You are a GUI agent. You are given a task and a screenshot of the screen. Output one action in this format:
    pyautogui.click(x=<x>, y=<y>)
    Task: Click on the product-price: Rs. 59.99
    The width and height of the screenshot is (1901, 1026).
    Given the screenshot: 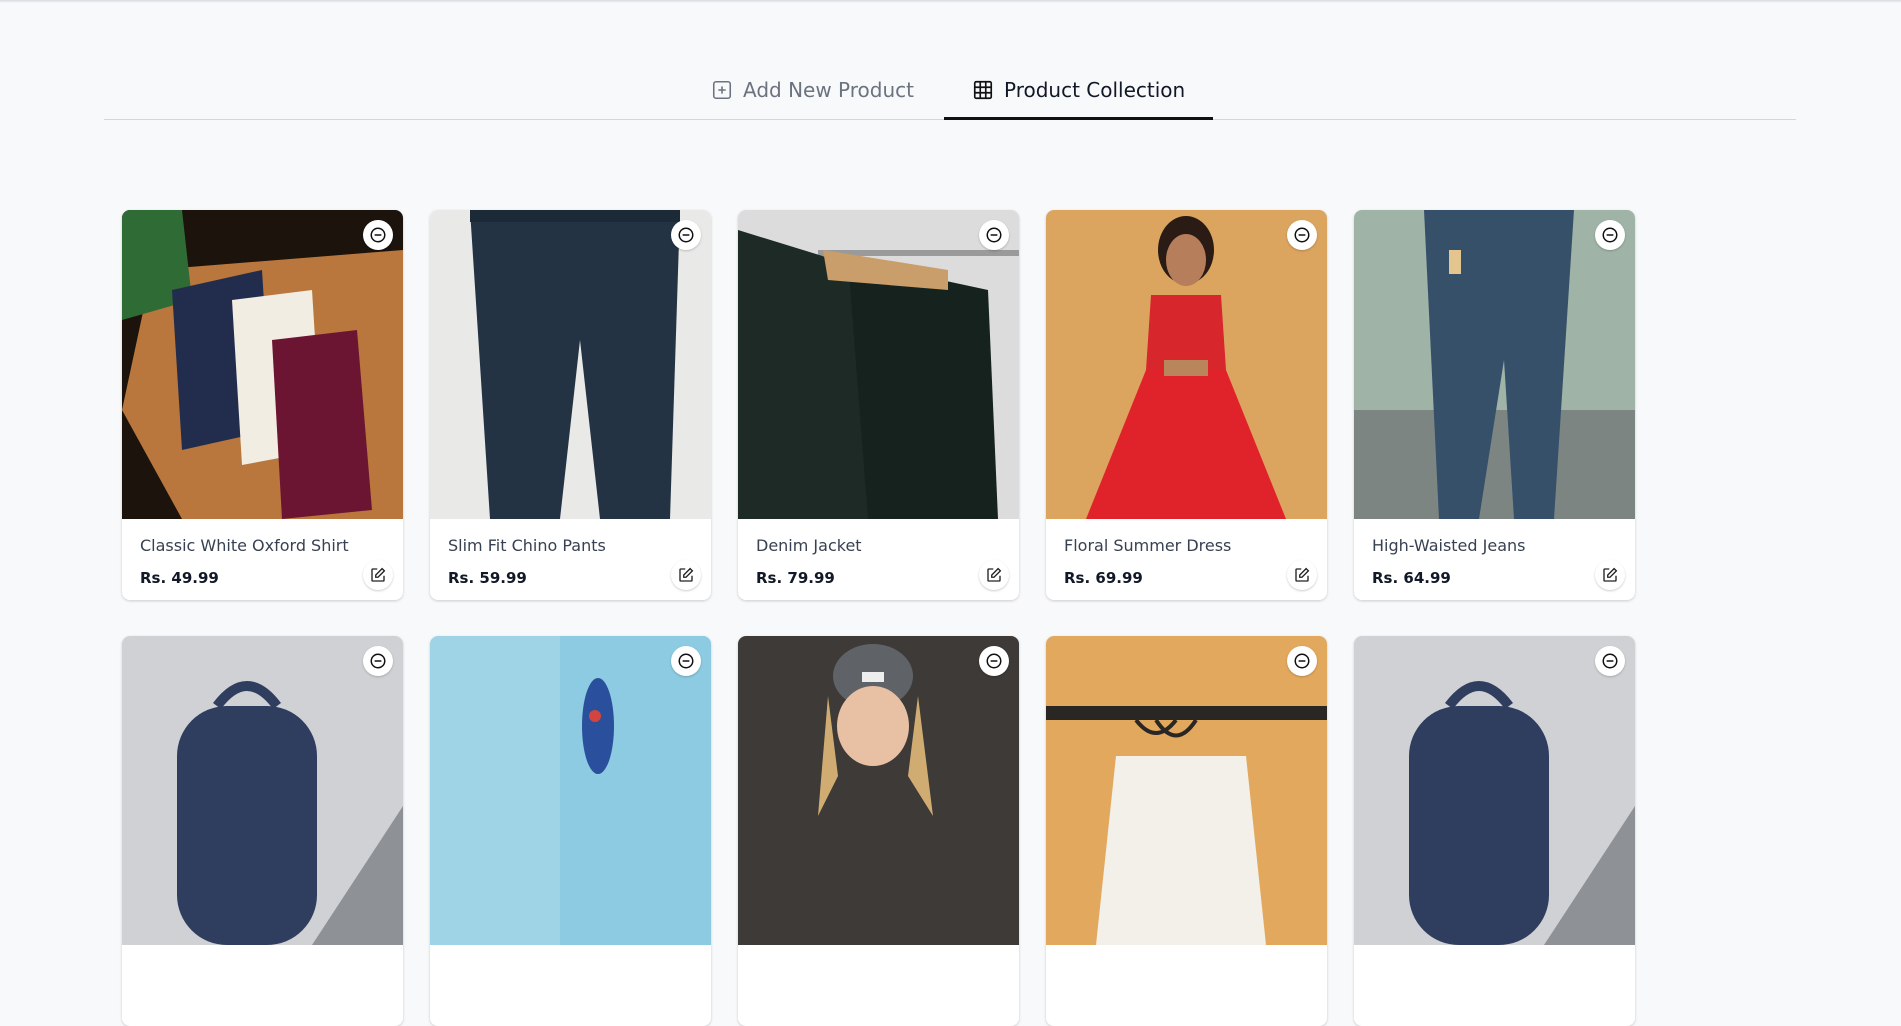 What is the action you would take?
    pyautogui.click(x=487, y=578)
    